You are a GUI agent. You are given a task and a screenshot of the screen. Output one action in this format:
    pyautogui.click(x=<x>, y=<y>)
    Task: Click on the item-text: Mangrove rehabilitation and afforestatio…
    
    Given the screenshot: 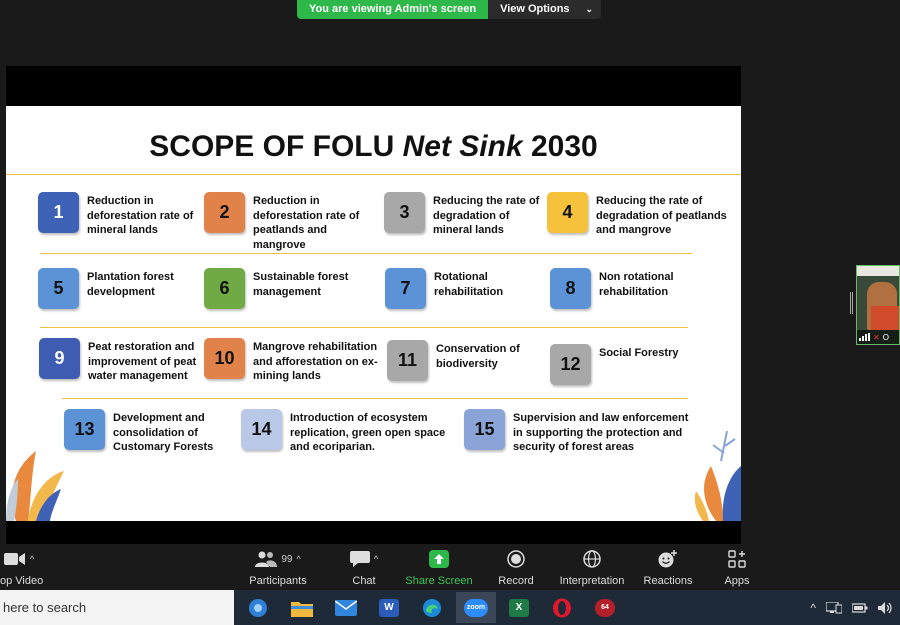 What is the action you would take?
    pyautogui.click(x=315, y=361)
    